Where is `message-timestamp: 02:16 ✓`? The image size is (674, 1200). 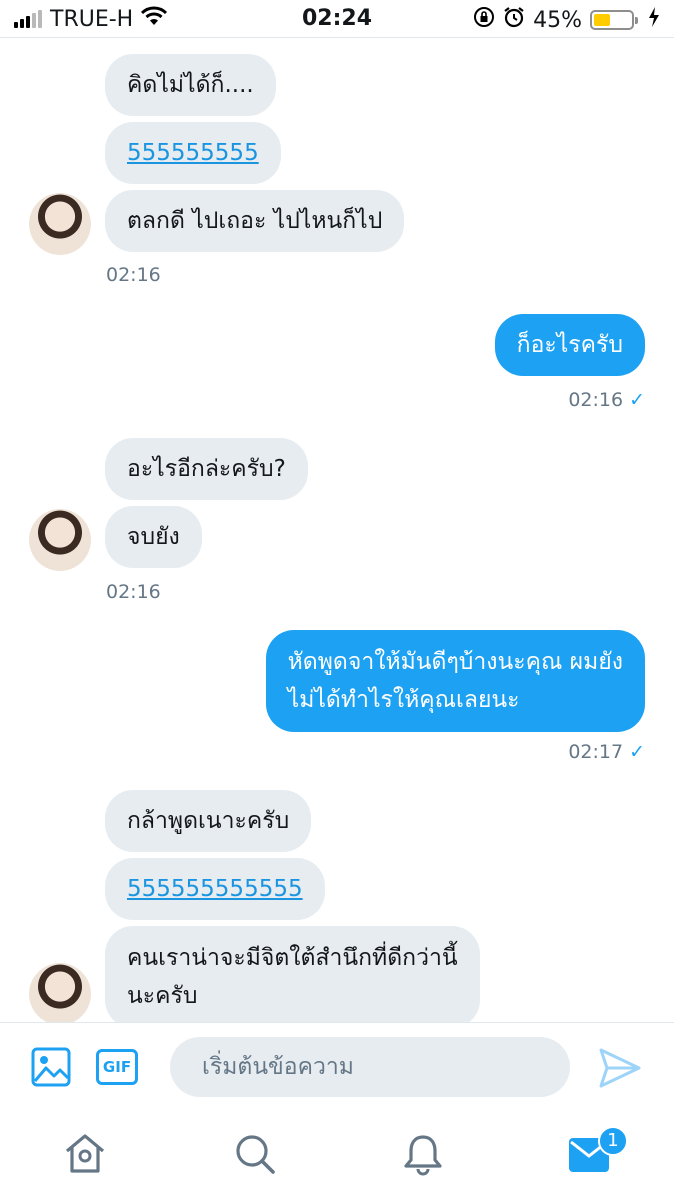 message-timestamp: 02:16 ✓ is located at coordinates (606, 400).